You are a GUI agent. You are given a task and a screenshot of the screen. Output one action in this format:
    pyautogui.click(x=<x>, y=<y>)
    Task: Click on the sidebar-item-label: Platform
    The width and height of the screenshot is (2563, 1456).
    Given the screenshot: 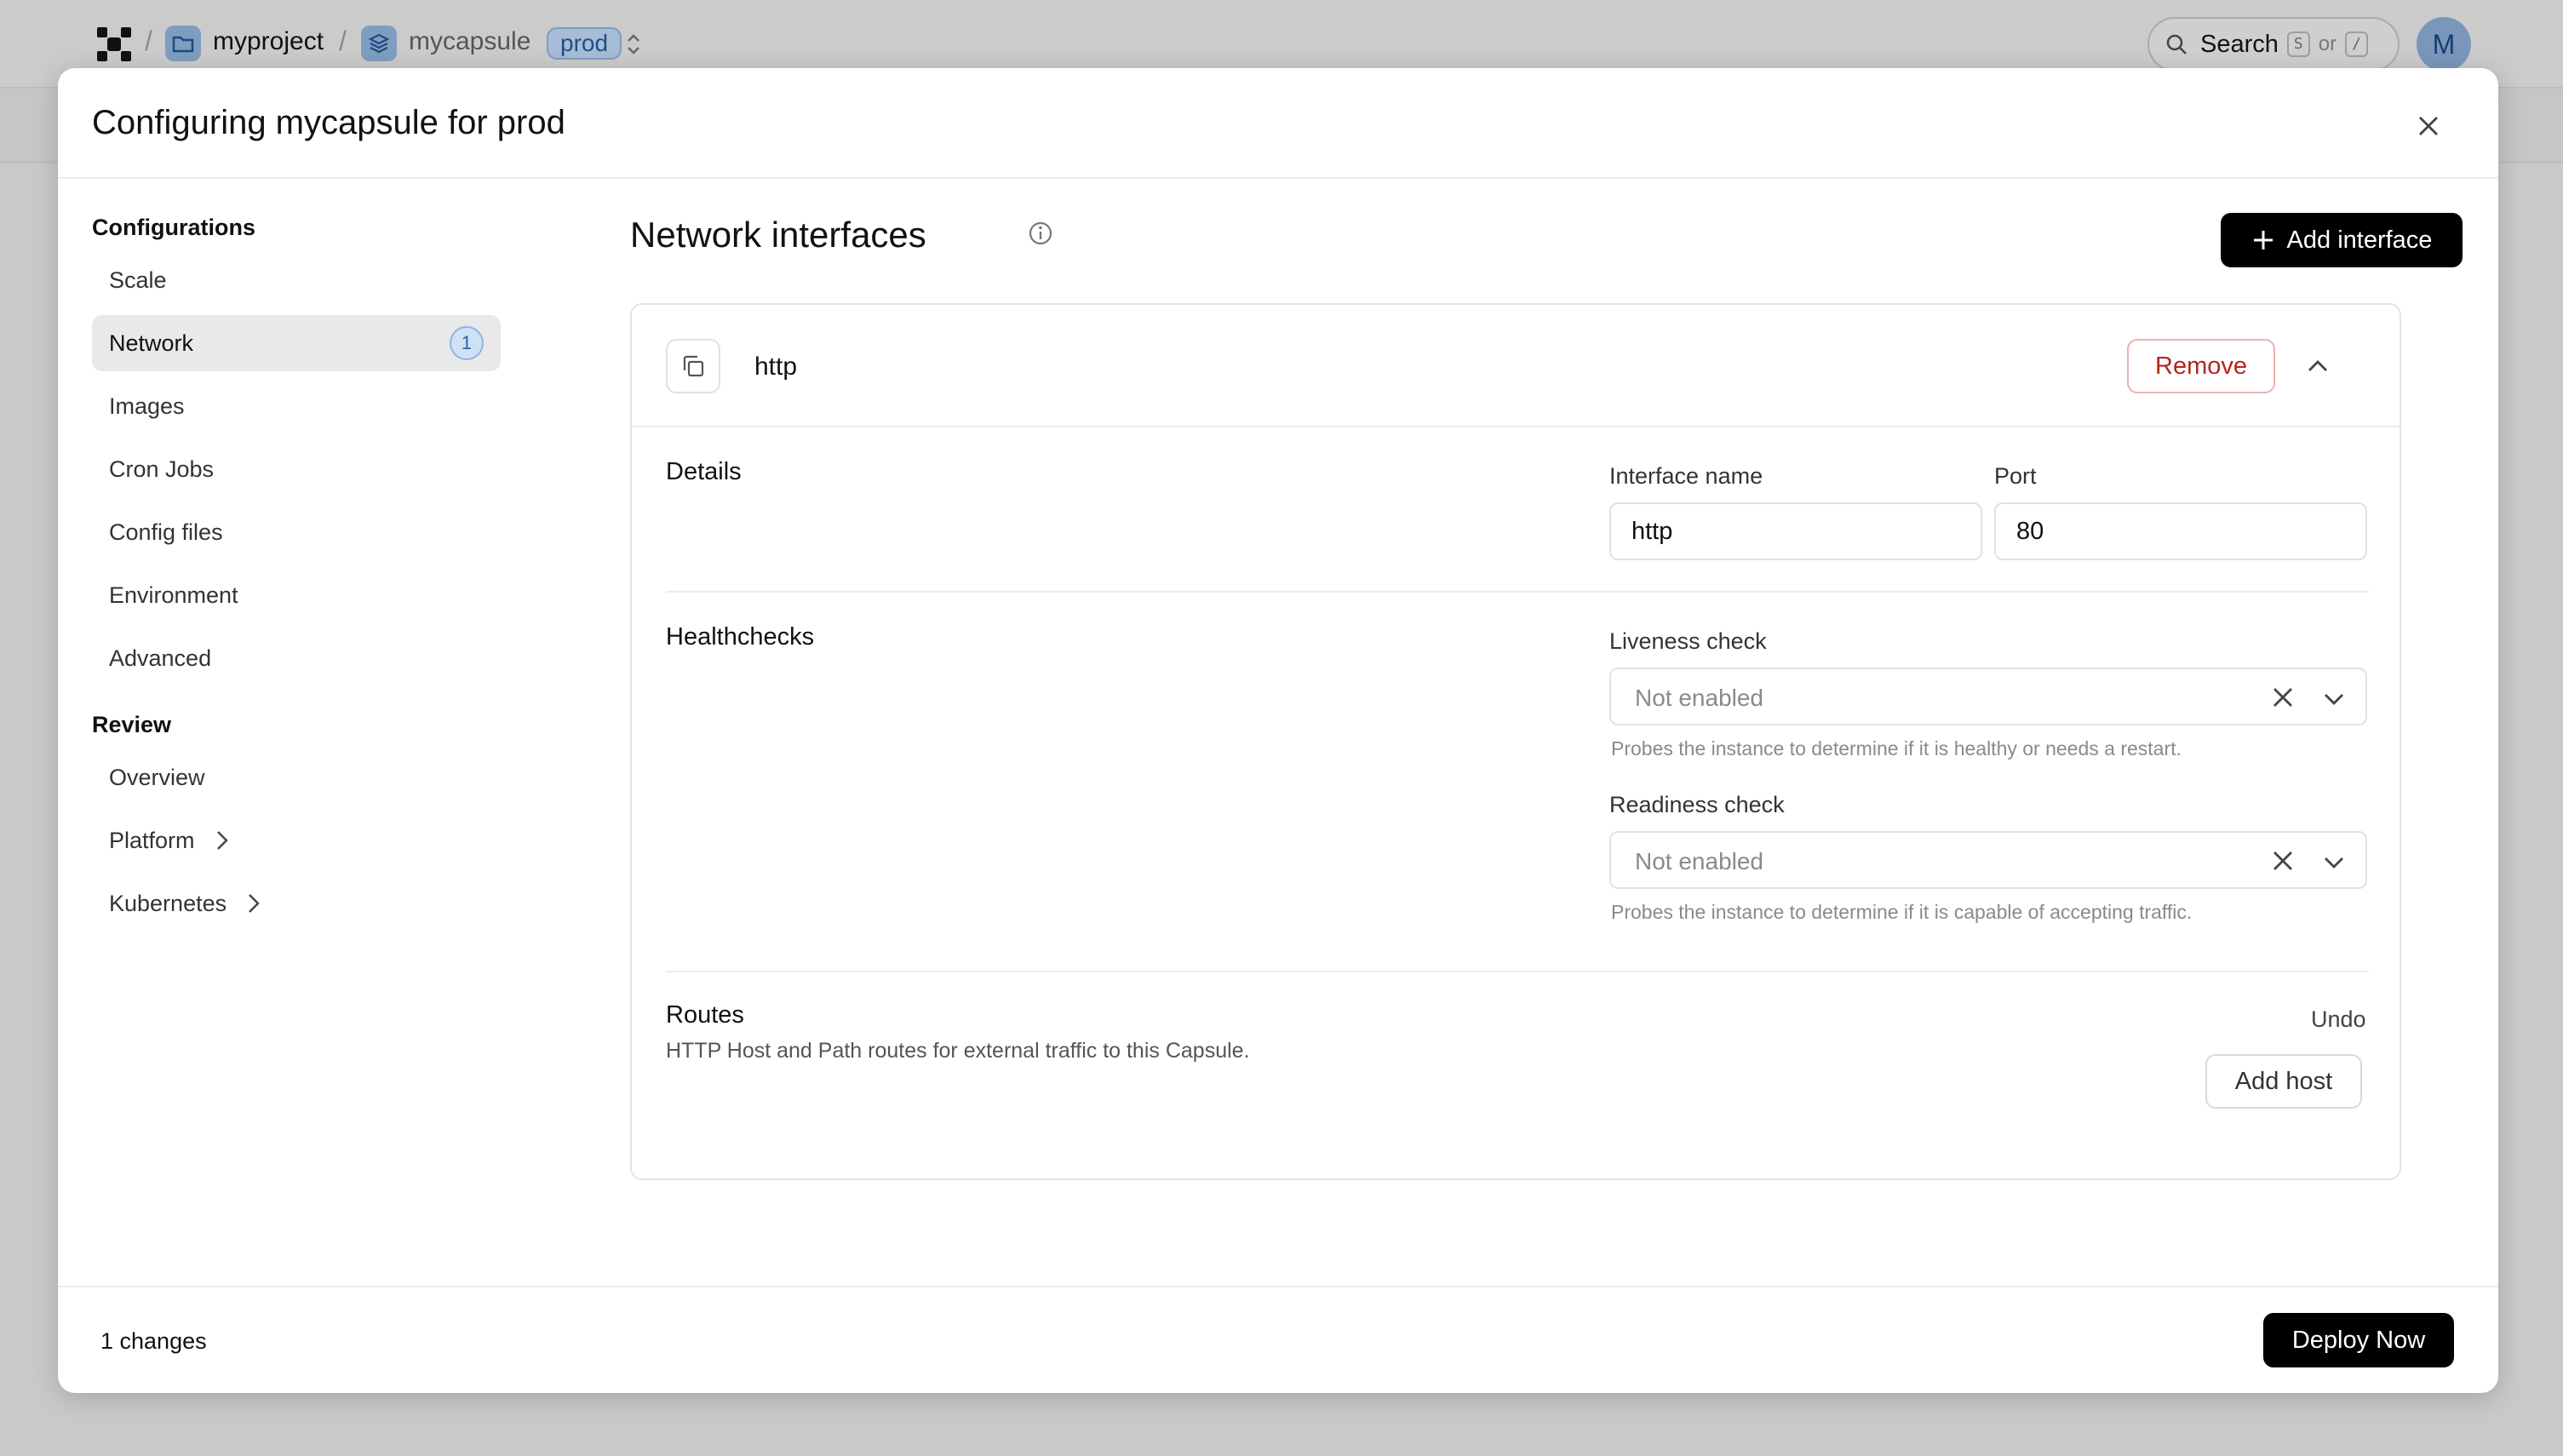 What is the action you would take?
    pyautogui.click(x=152, y=840)
    